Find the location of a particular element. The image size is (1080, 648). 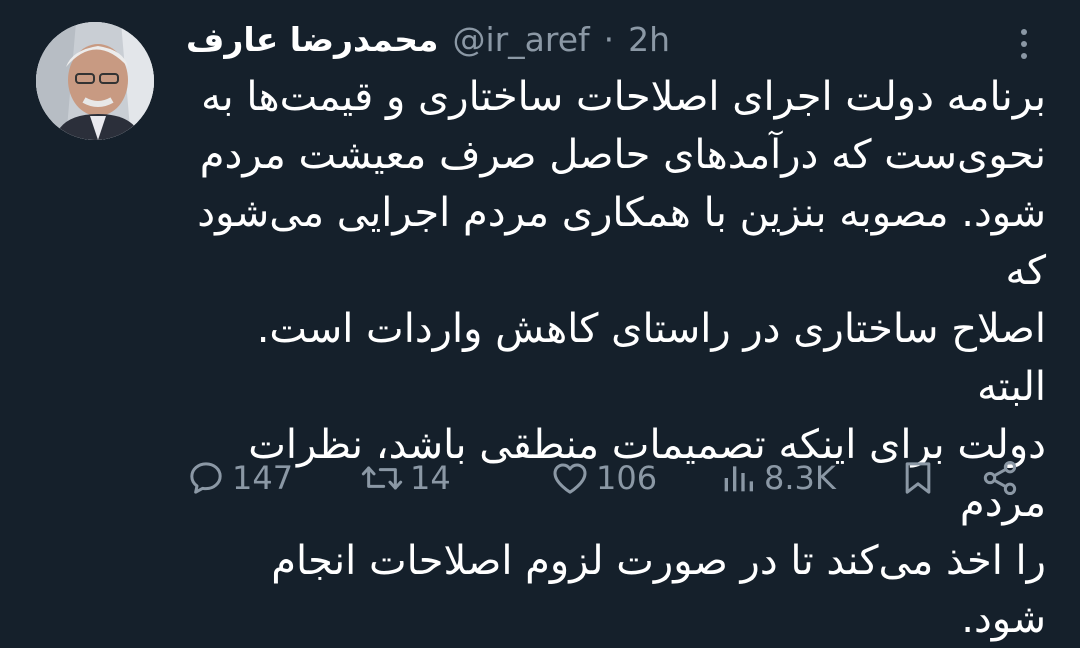

reply-button: 147 is located at coordinates (239, 478).